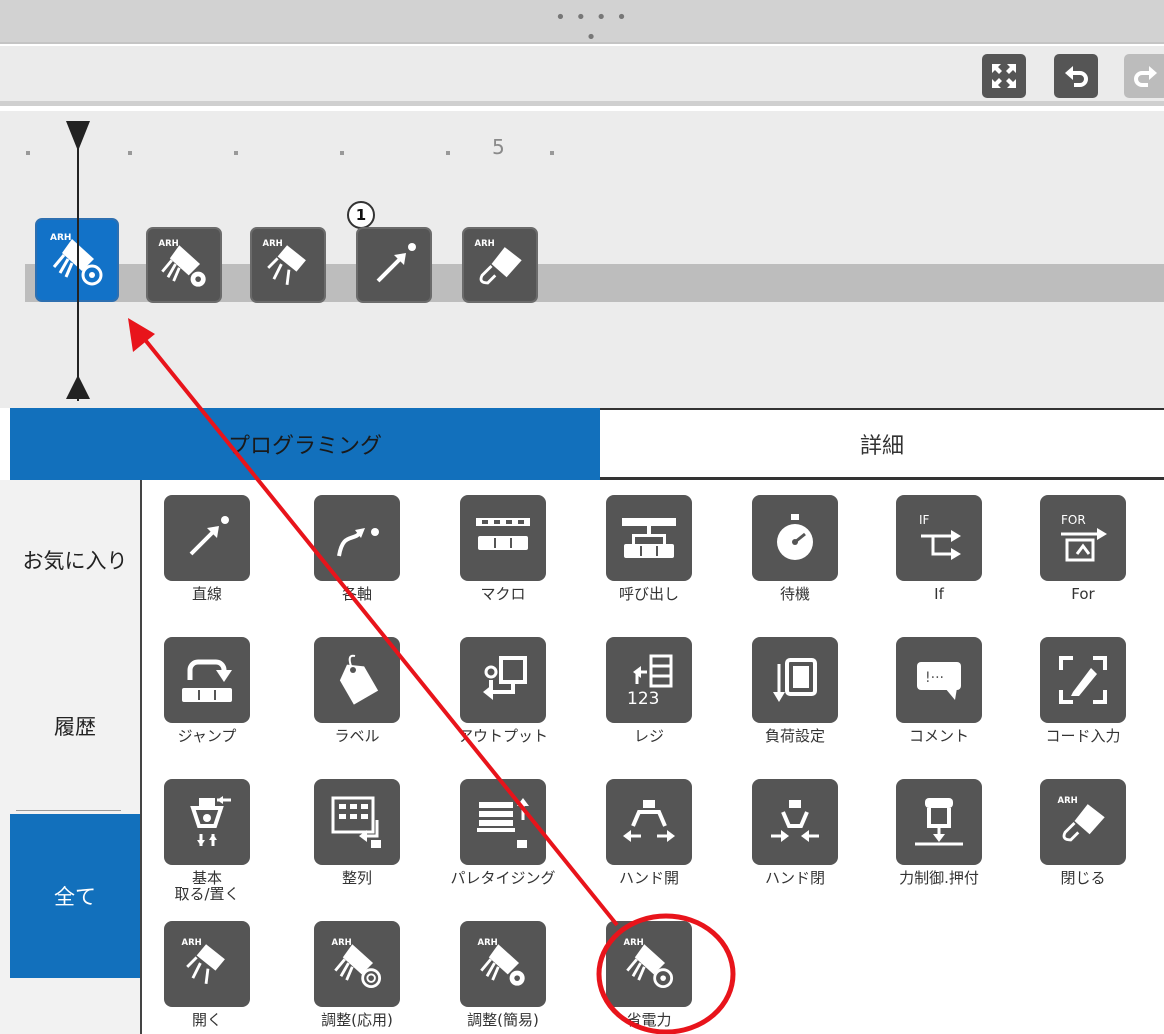 Image resolution: width=1164 pixels, height=1034 pixels. I want to click on command-label: マクロ, so click(503, 594).